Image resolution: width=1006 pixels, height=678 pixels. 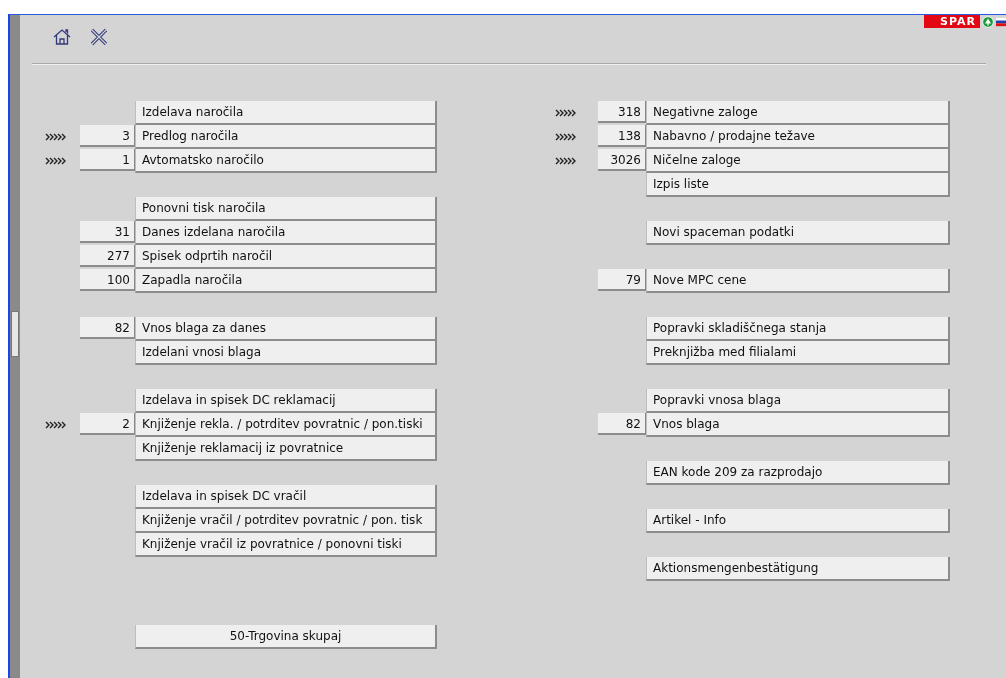 What do you see at coordinates (286, 401) in the screenshot?
I see `menu-button: Izdelava in spisek DC reklamacij` at bounding box center [286, 401].